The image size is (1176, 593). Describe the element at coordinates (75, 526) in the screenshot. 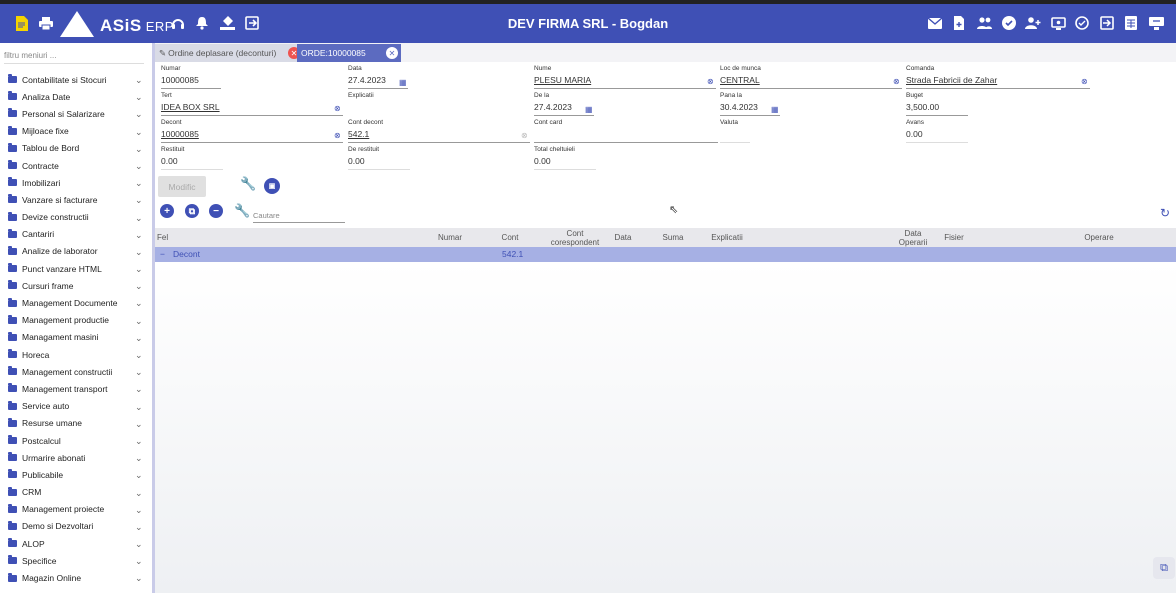

I see `sidebar-item: Demo si Dezvoltari ⌄` at that location.